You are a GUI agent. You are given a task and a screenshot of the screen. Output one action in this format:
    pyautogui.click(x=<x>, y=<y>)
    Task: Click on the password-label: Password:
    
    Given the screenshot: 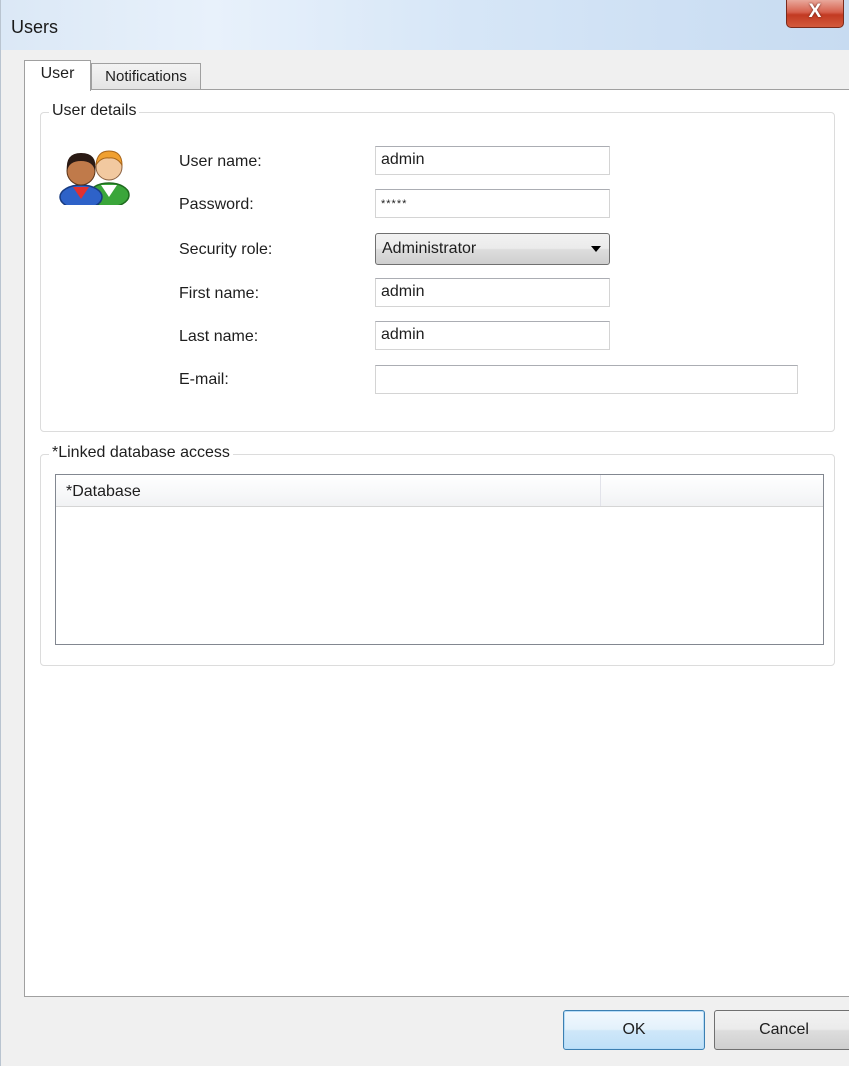 What is the action you would take?
    pyautogui.click(x=216, y=204)
    